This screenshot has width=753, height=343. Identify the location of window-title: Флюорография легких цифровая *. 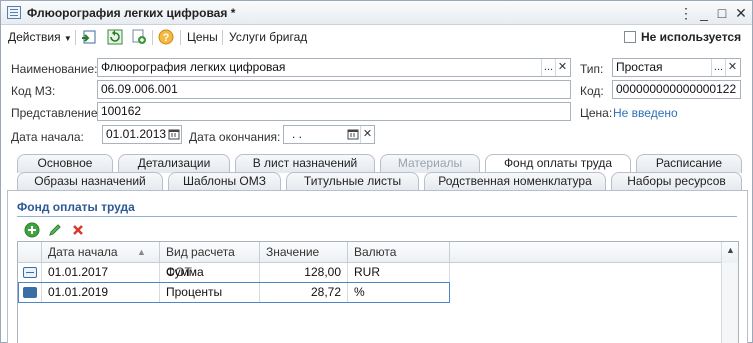
(131, 13).